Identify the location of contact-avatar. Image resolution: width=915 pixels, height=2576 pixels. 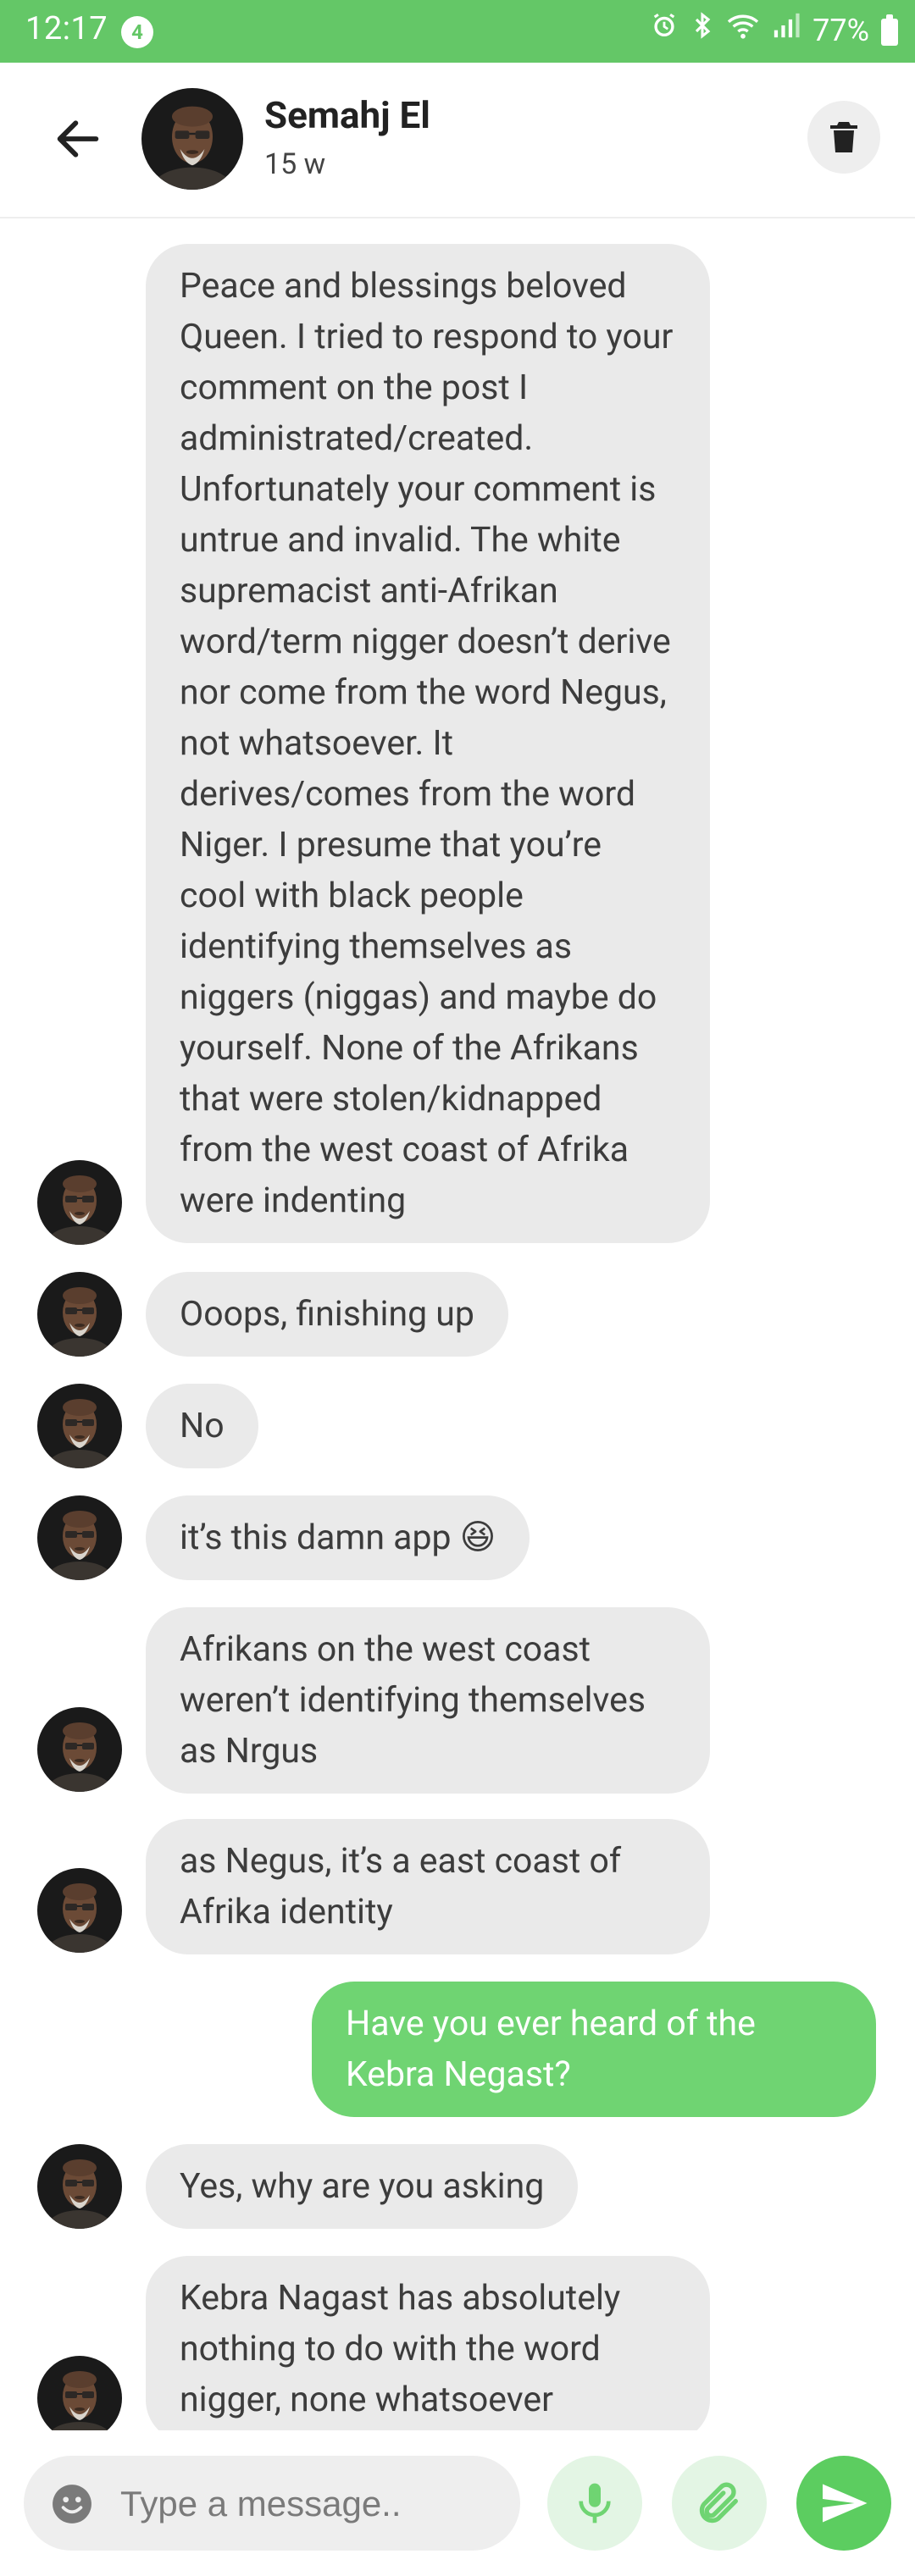
(192, 139).